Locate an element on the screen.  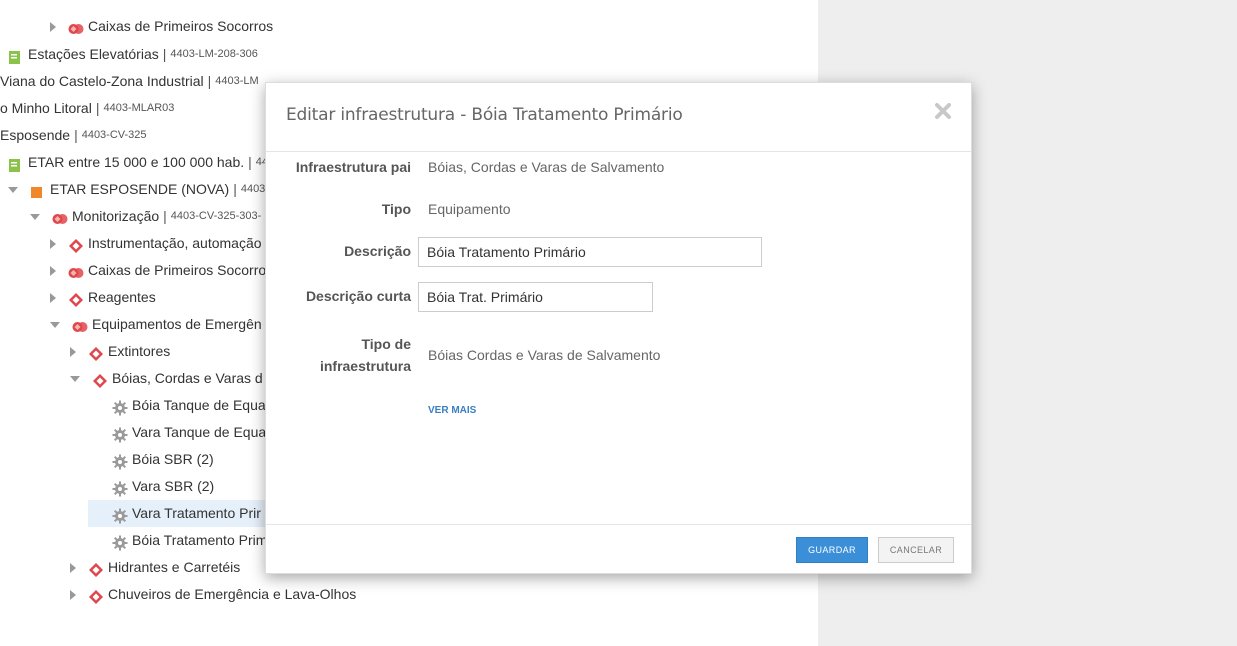
description-label: Descrição is located at coordinates (377, 251).